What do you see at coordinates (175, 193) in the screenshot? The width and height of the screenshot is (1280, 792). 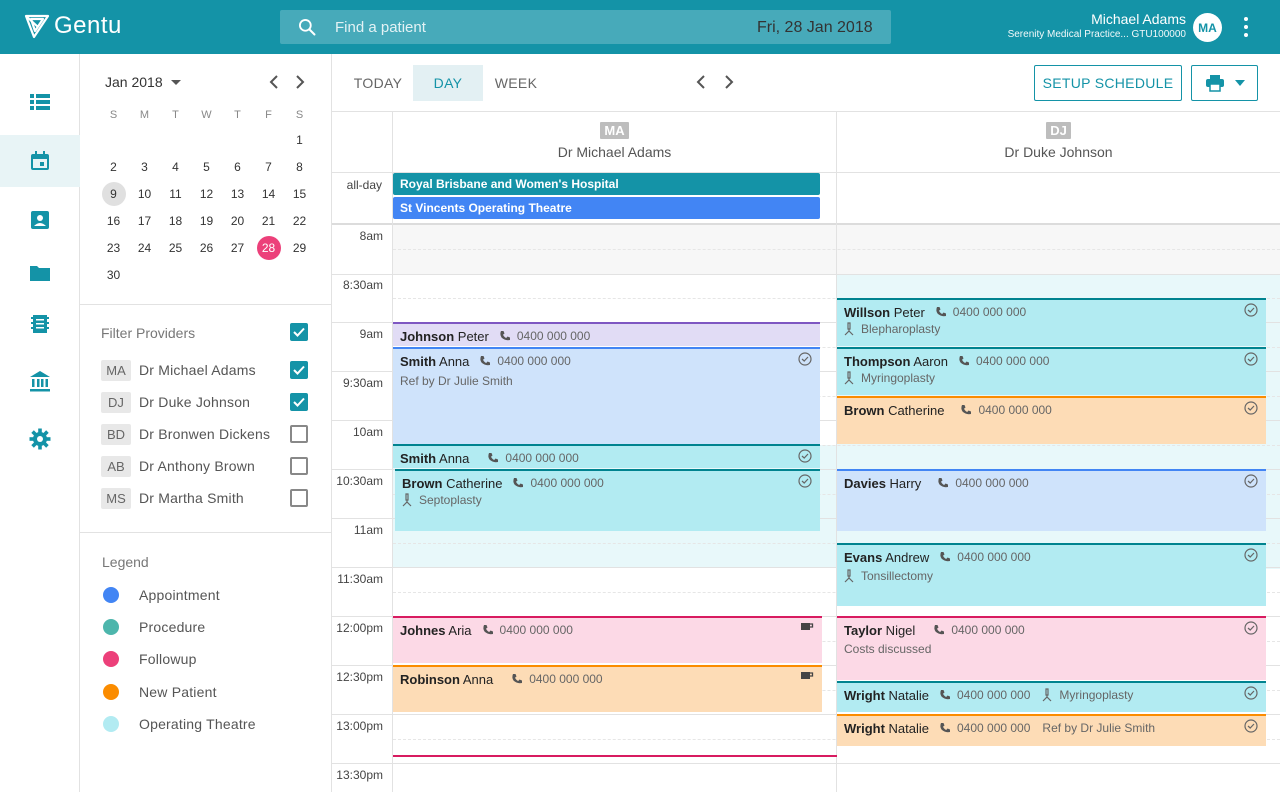 I see `calendar-day: 11` at bounding box center [175, 193].